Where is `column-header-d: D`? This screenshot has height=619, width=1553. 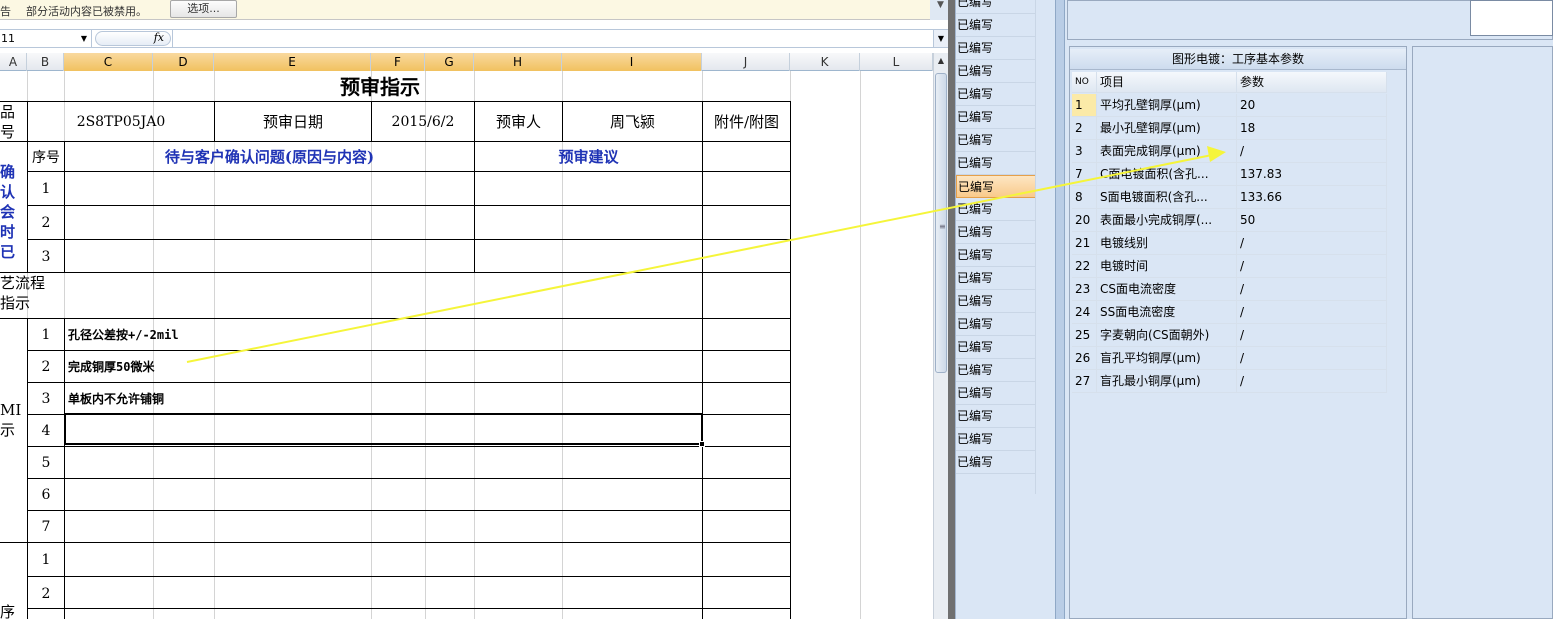
column-header-d: D is located at coordinates (183, 62).